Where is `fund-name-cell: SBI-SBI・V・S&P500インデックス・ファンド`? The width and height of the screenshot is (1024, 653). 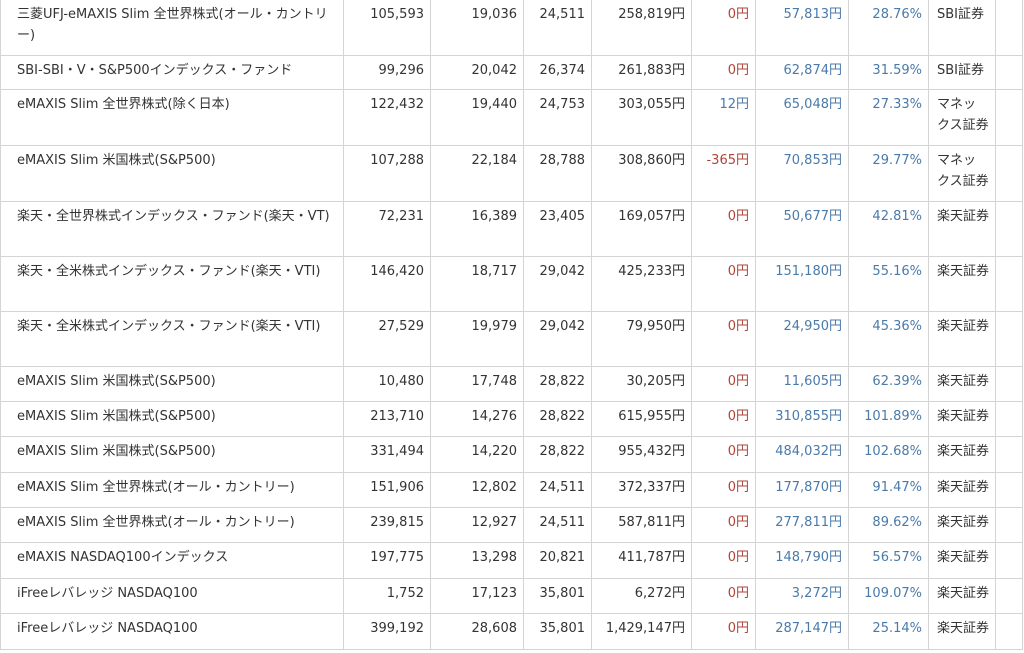
fund-name-cell: SBI-SBI・V・S&P500インデックス・ファンド is located at coordinates (172, 72).